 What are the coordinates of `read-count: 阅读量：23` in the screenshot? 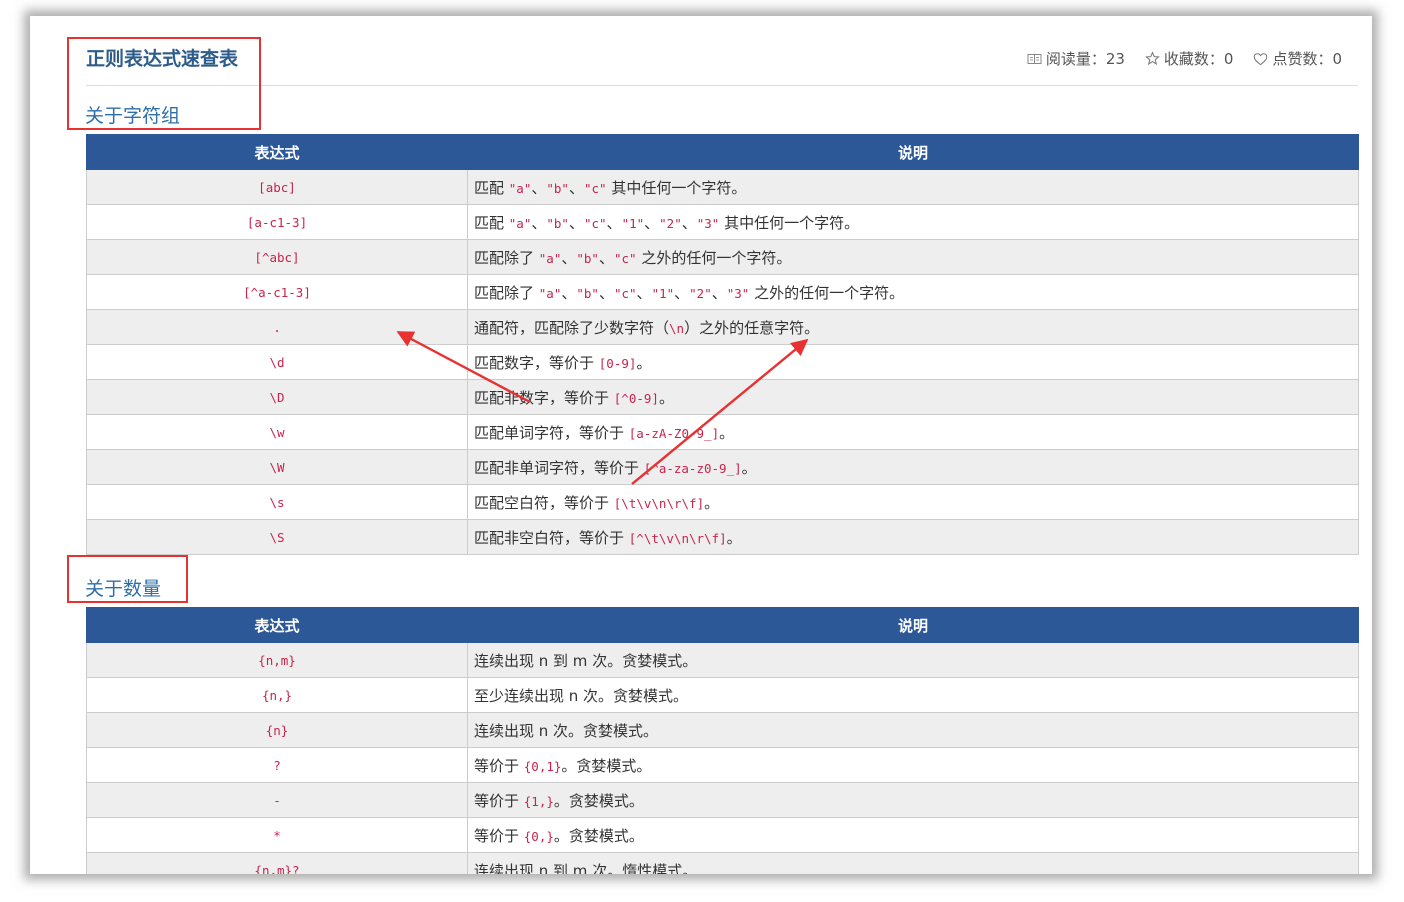 It's located at (1076, 58).